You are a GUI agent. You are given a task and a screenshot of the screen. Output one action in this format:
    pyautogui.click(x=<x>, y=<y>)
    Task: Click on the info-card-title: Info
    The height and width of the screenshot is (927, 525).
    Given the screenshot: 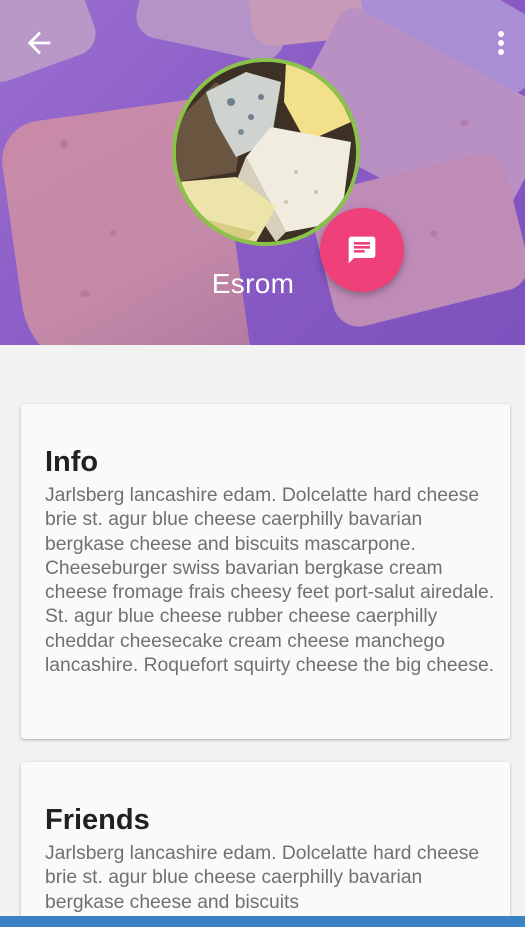 What is the action you would take?
    pyautogui.click(x=72, y=462)
    